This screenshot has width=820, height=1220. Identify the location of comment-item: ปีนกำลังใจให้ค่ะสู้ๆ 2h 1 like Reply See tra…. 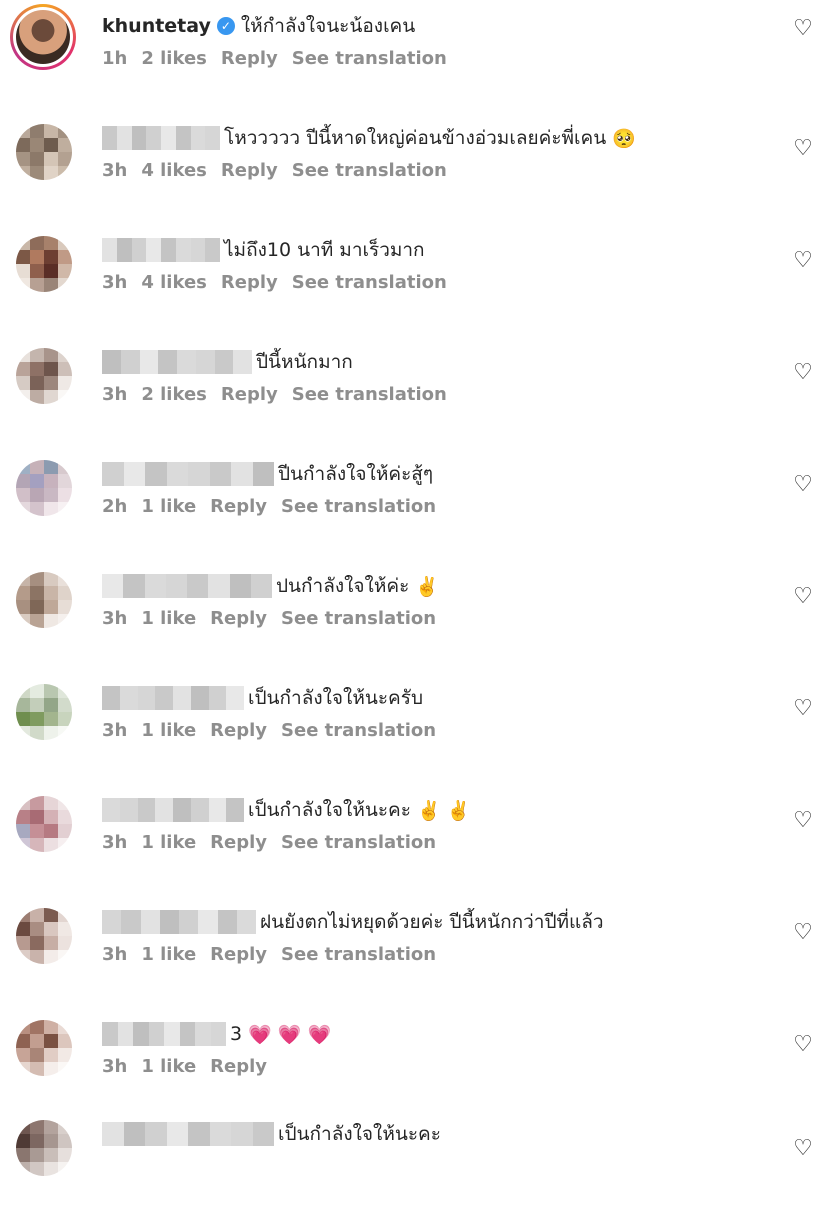
(410, 504).